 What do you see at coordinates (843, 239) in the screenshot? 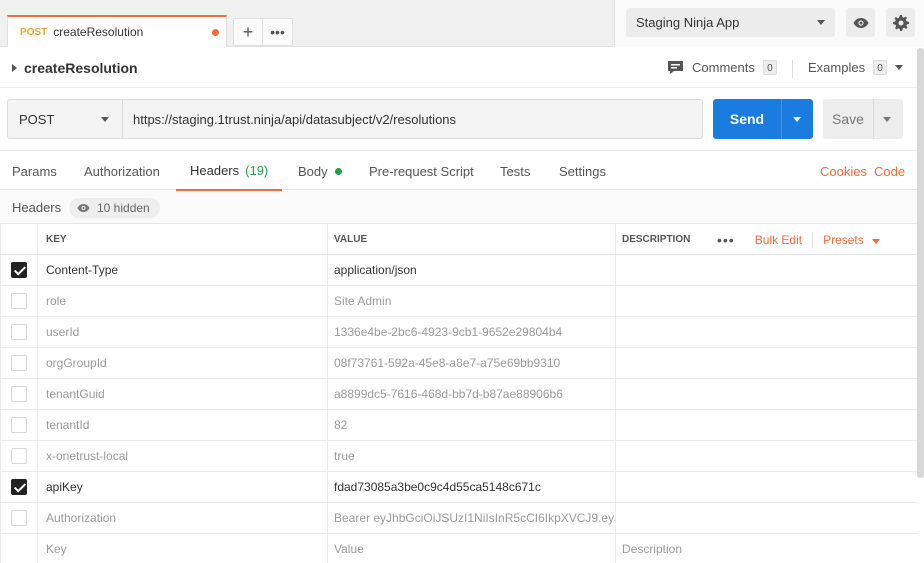
I see `presets-label: Presets` at bounding box center [843, 239].